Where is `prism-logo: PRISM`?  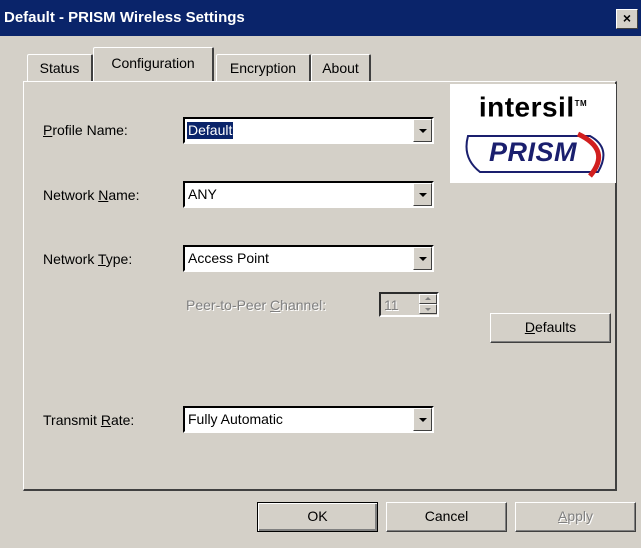
prism-logo: PRISM is located at coordinates (533, 155).